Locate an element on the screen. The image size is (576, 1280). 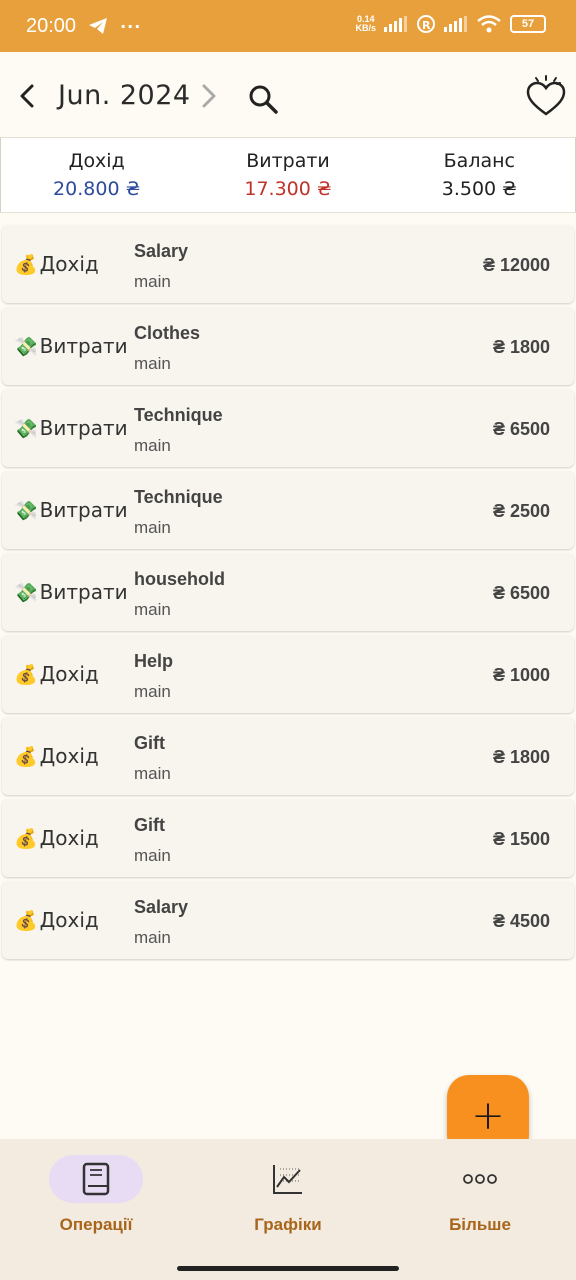
registered-icon: R is located at coordinates (426, 24).